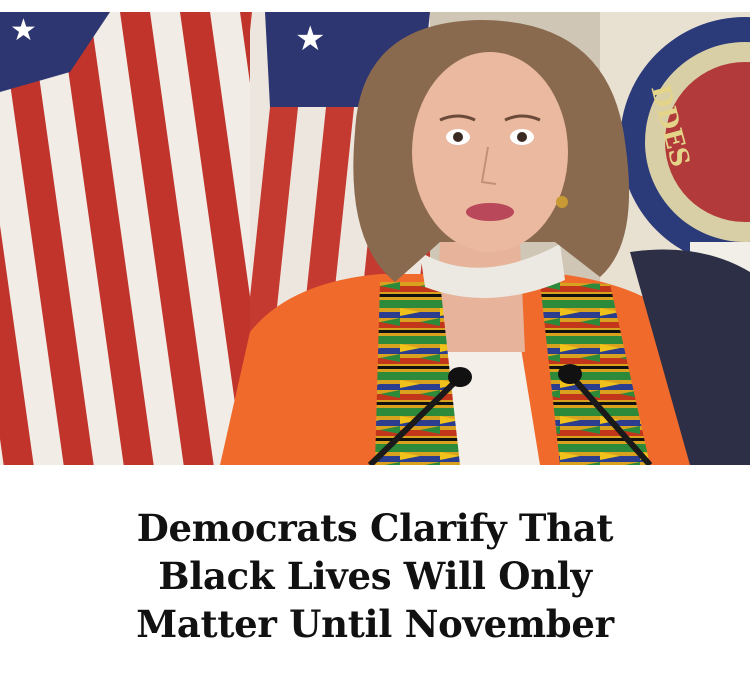 The height and width of the screenshot is (686, 750). What do you see at coordinates (490, 212) in the screenshot?
I see `mouth` at bounding box center [490, 212].